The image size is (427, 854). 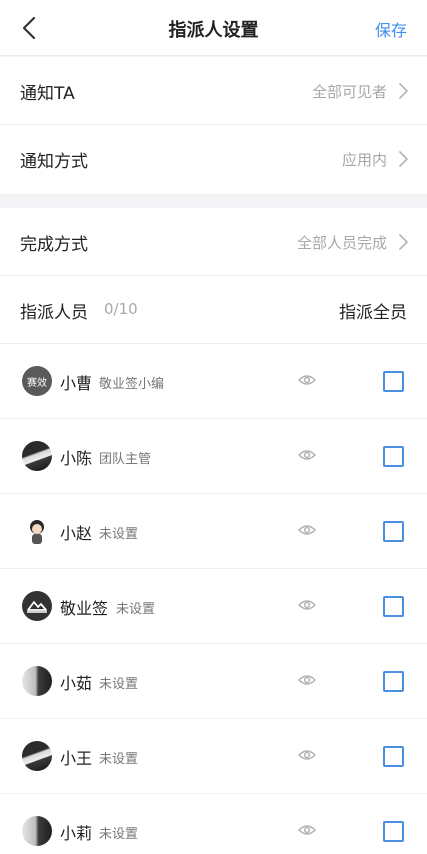 What do you see at coordinates (213, 381) in the screenshot?
I see `member-row: 赛效 小曹 敬业签小编` at bounding box center [213, 381].